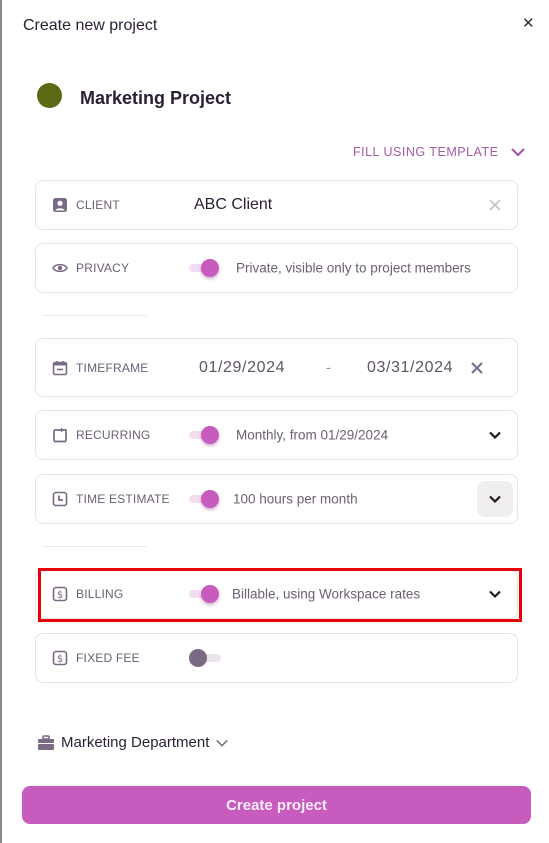  Describe the element at coordinates (113, 435) in the screenshot. I see `recurring-label: RECURRING` at that location.